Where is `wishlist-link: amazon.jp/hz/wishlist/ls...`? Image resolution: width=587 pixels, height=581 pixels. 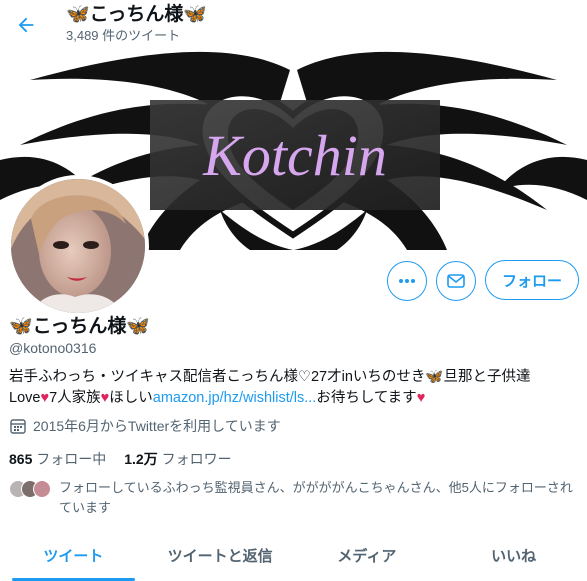
wishlist-link: amazon.jp/hz/wishlist/ls... is located at coordinates (235, 398).